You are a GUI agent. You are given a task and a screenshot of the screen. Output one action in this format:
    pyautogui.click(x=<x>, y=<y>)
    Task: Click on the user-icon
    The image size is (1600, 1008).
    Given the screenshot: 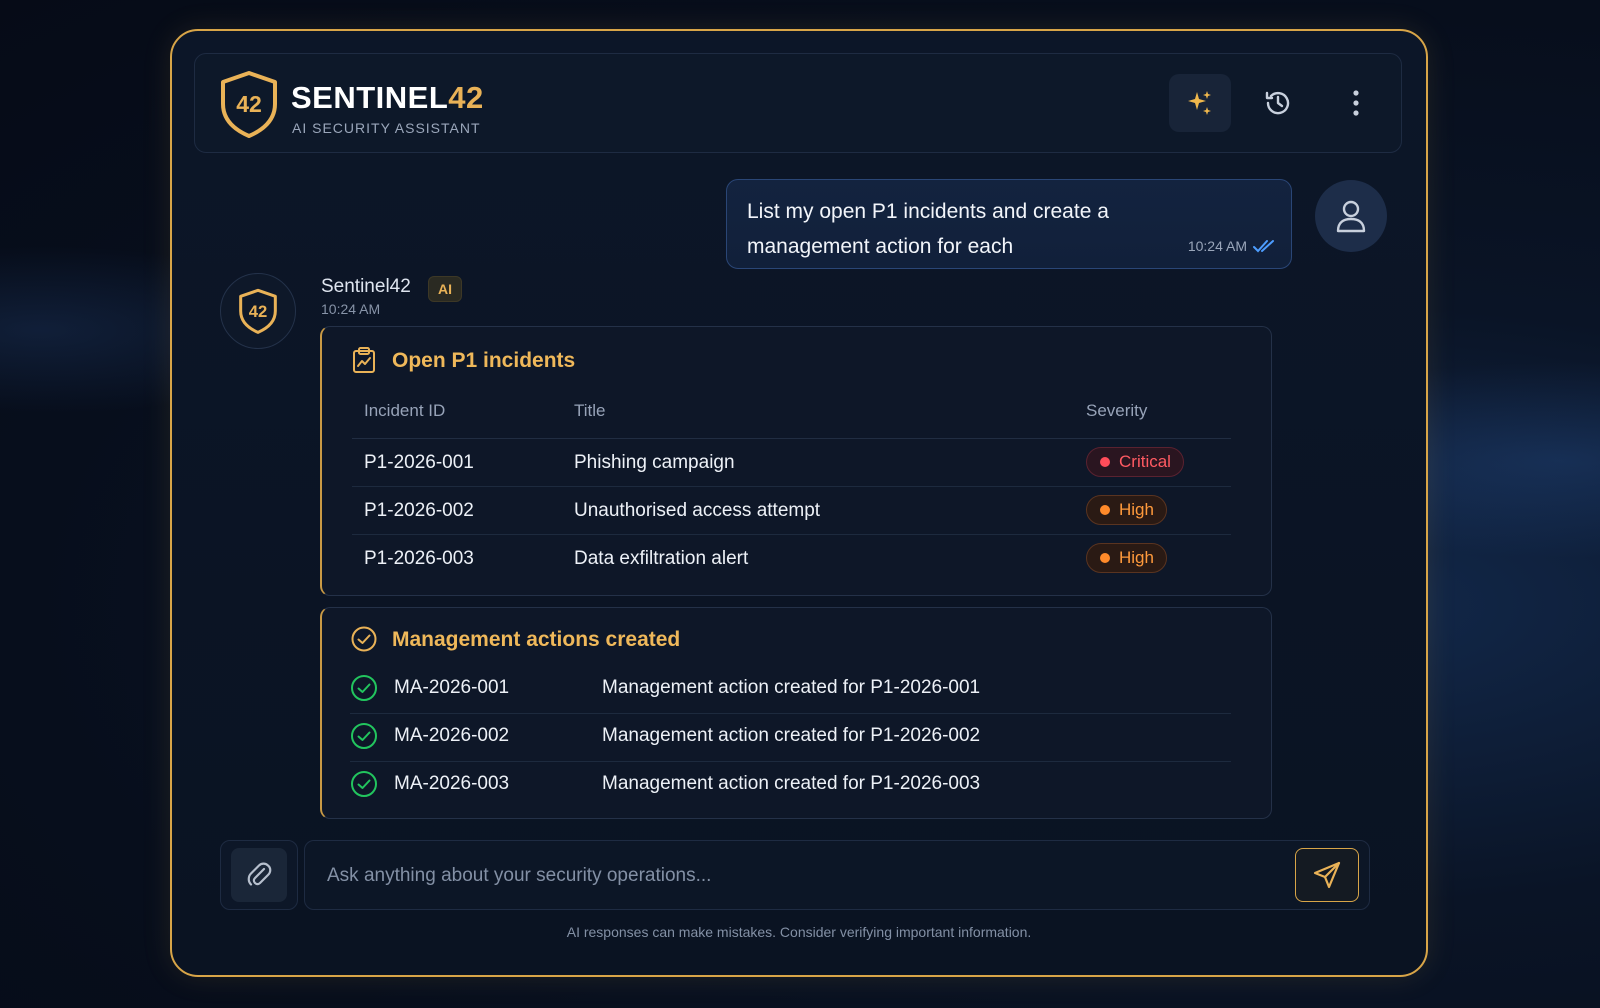 What is the action you would take?
    pyautogui.click(x=1351, y=216)
    